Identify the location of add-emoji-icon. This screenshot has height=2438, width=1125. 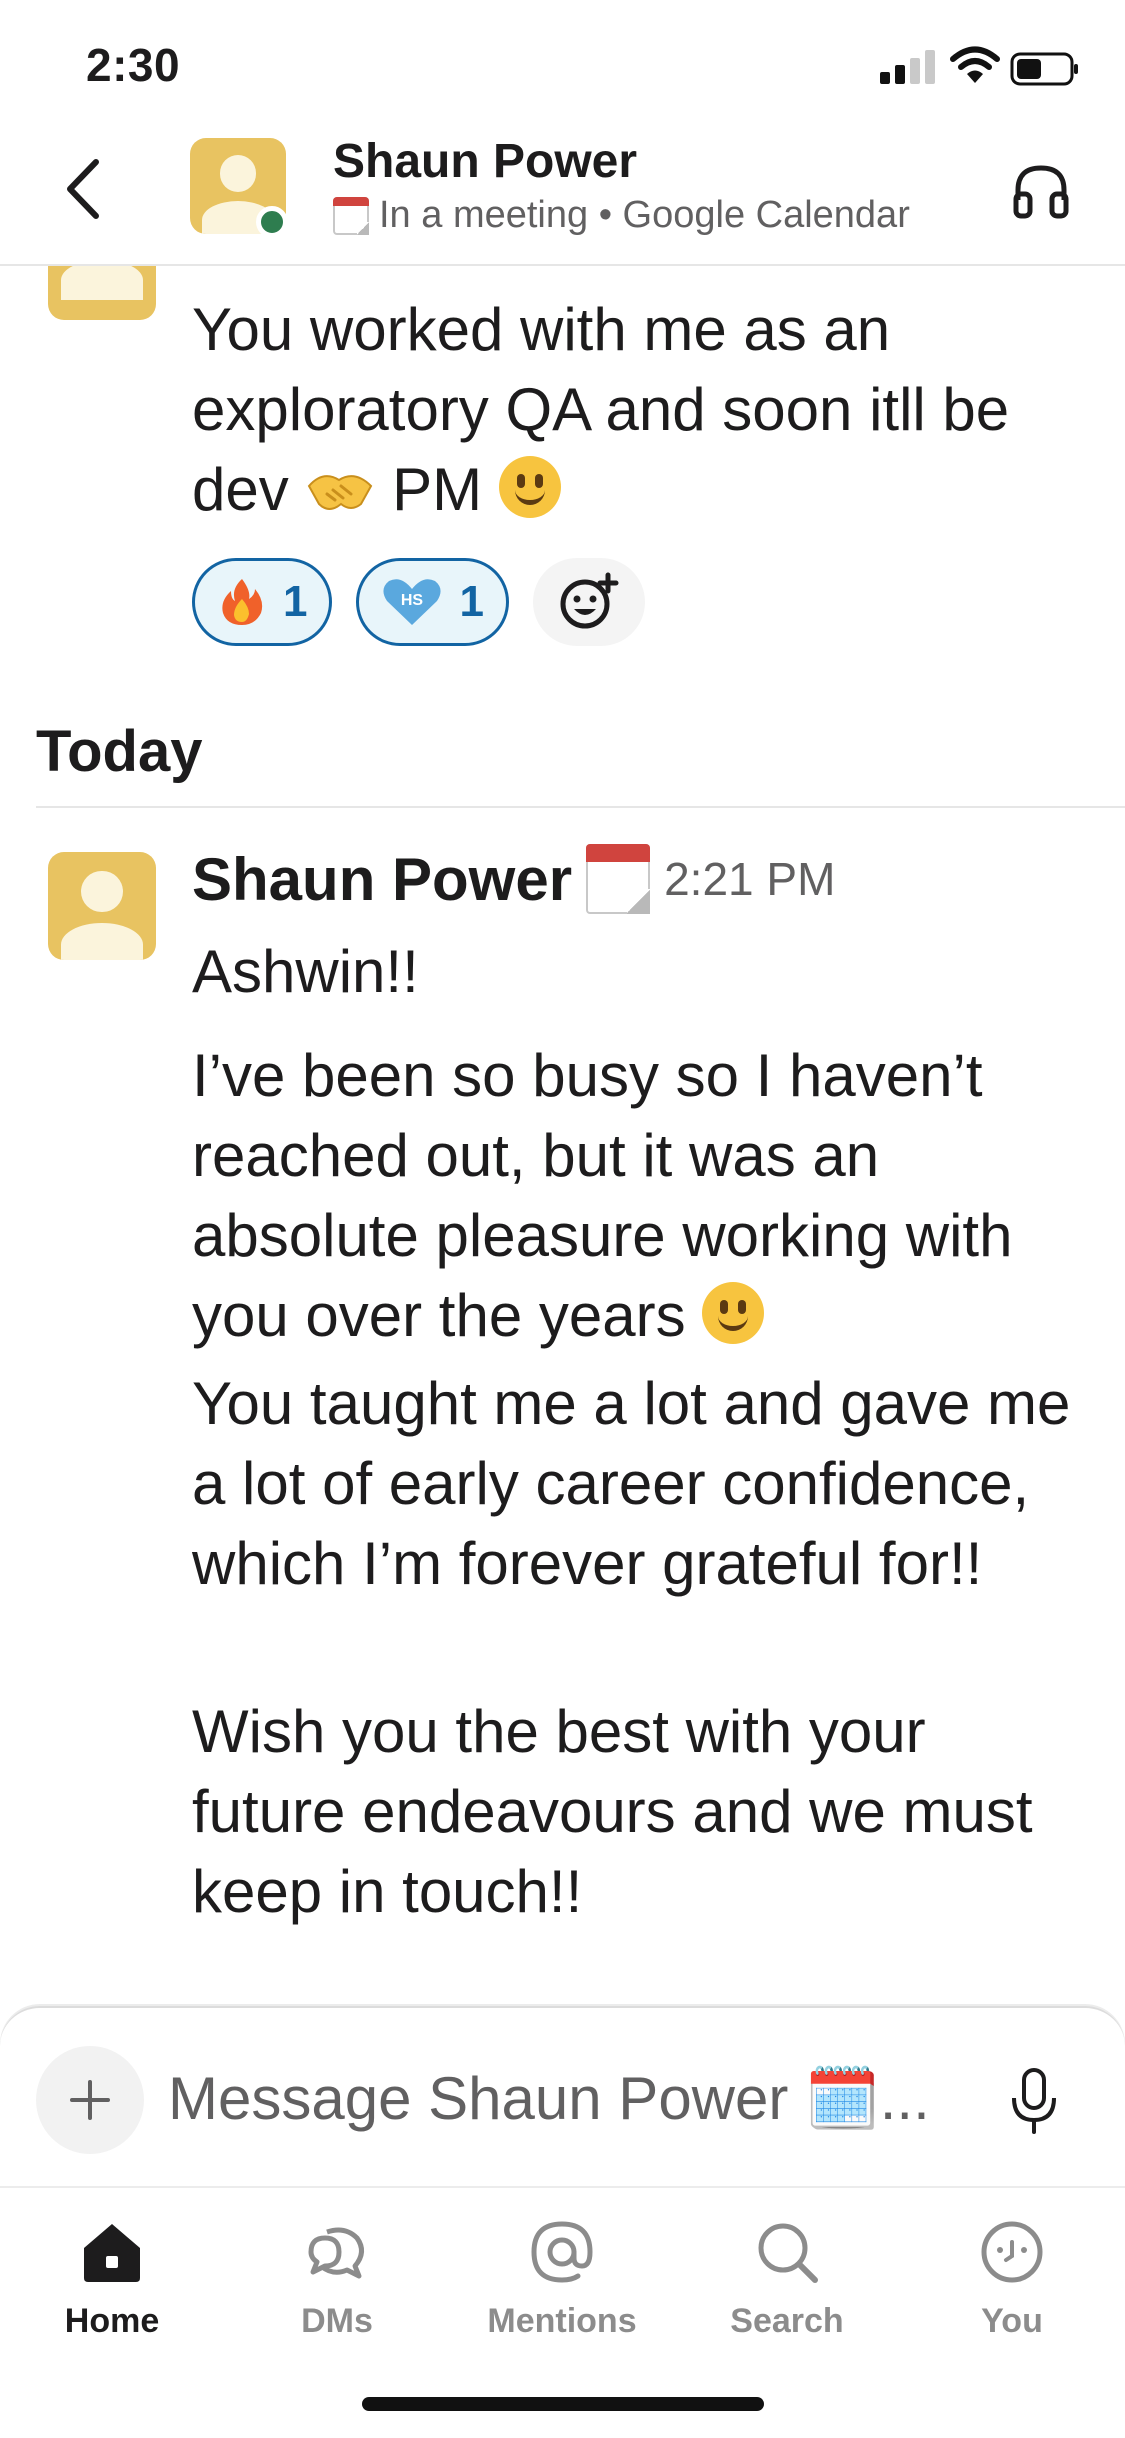
(589, 600).